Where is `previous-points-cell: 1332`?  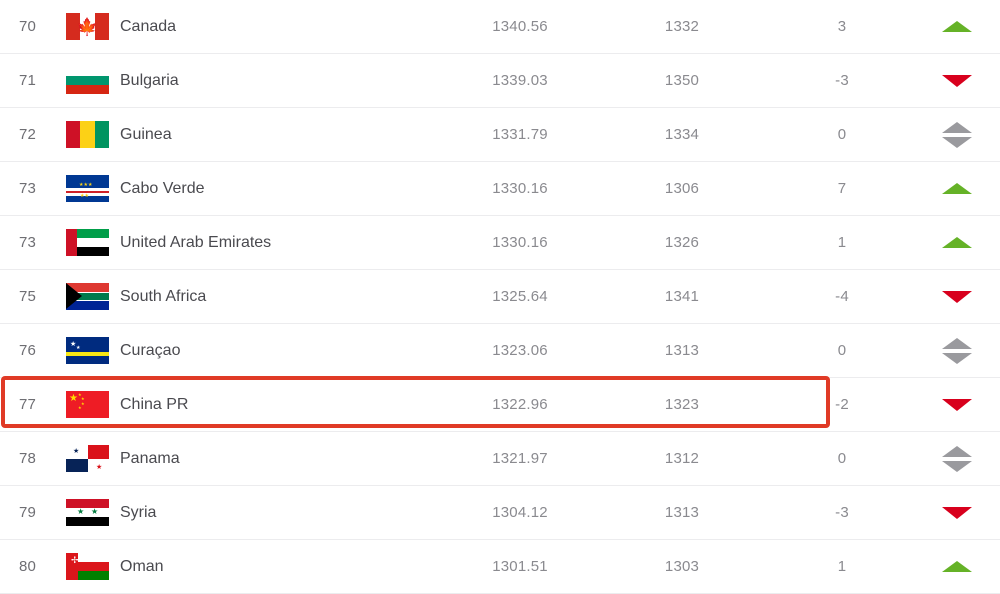
previous-points-cell: 1332 is located at coordinates (682, 26).